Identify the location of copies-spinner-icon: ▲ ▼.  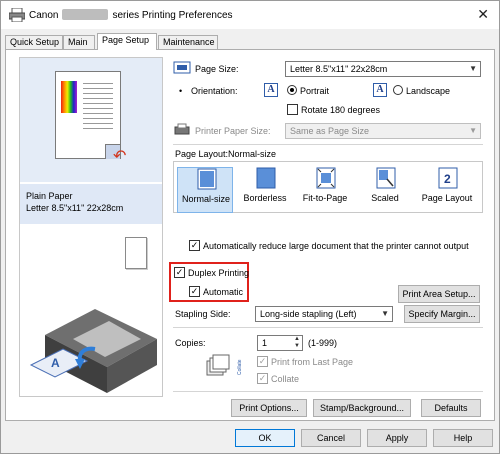
(297, 343).